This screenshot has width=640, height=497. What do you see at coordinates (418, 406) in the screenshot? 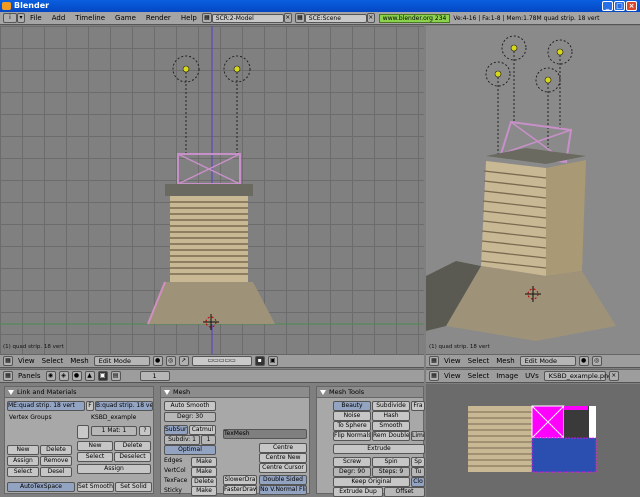
I see `fractal-button: Fra` at bounding box center [418, 406].